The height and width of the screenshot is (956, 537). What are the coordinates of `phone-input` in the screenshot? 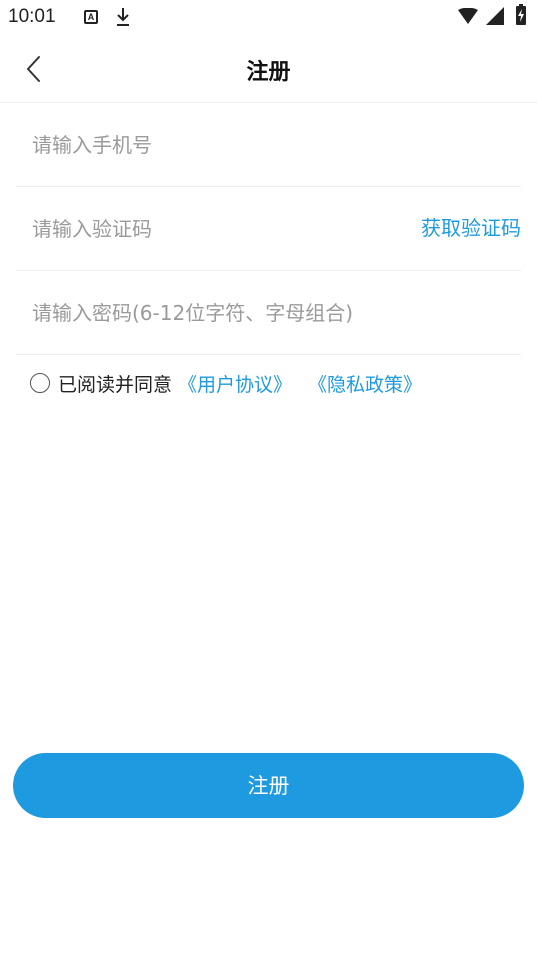 It's located at (272, 144).